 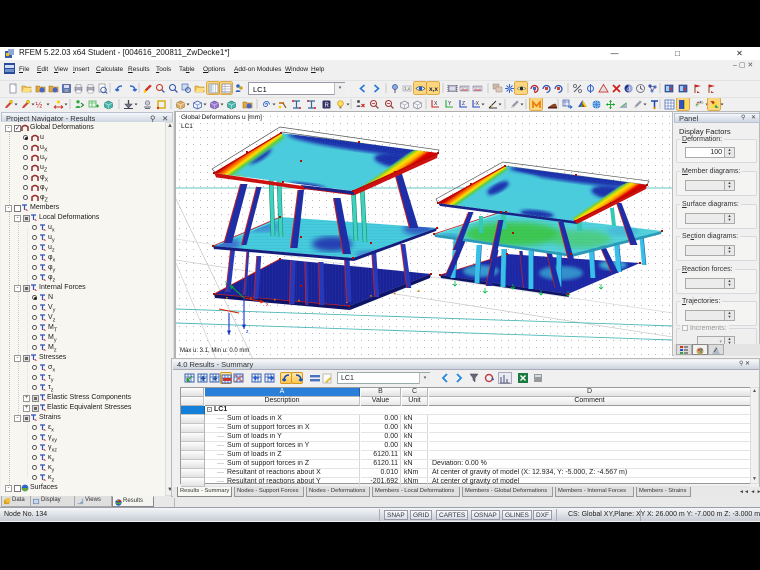 What do you see at coordinates (477, 104) in the screenshot?
I see `svg-text: -X` at bounding box center [477, 104].